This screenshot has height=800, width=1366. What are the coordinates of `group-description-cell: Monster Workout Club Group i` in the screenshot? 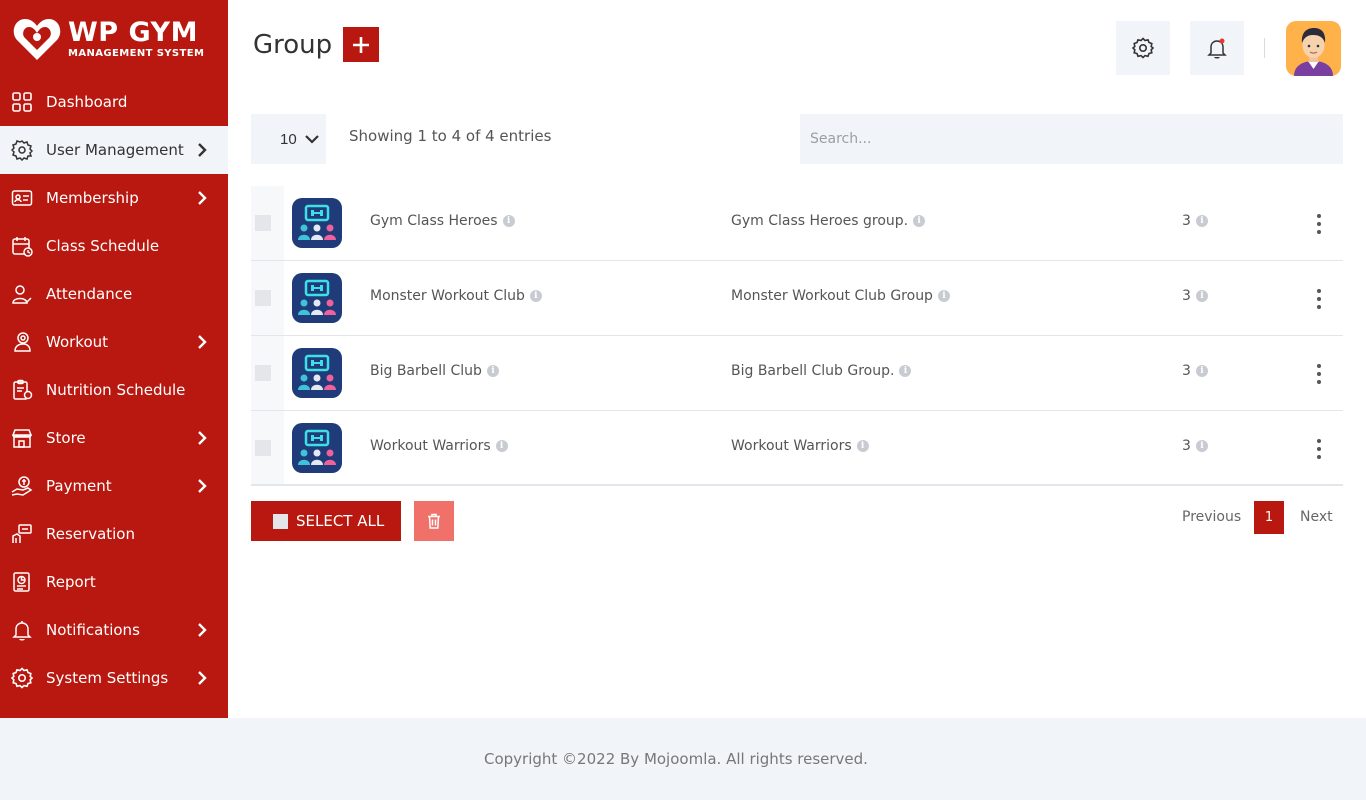 It's located at (840, 296).